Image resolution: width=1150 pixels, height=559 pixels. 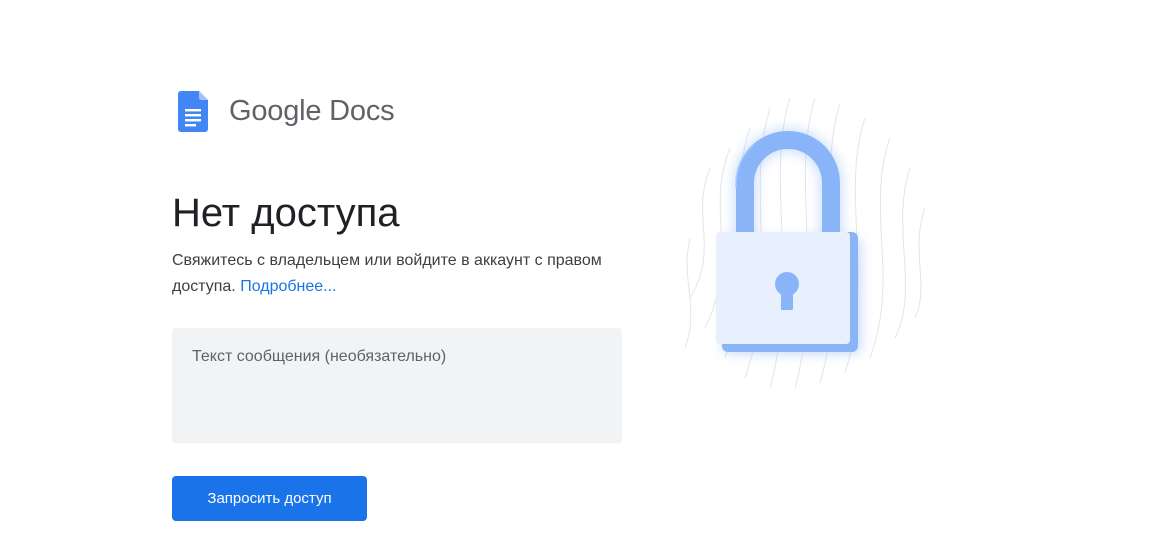 What do you see at coordinates (787, 299) in the screenshot?
I see `keyhole-slot` at bounding box center [787, 299].